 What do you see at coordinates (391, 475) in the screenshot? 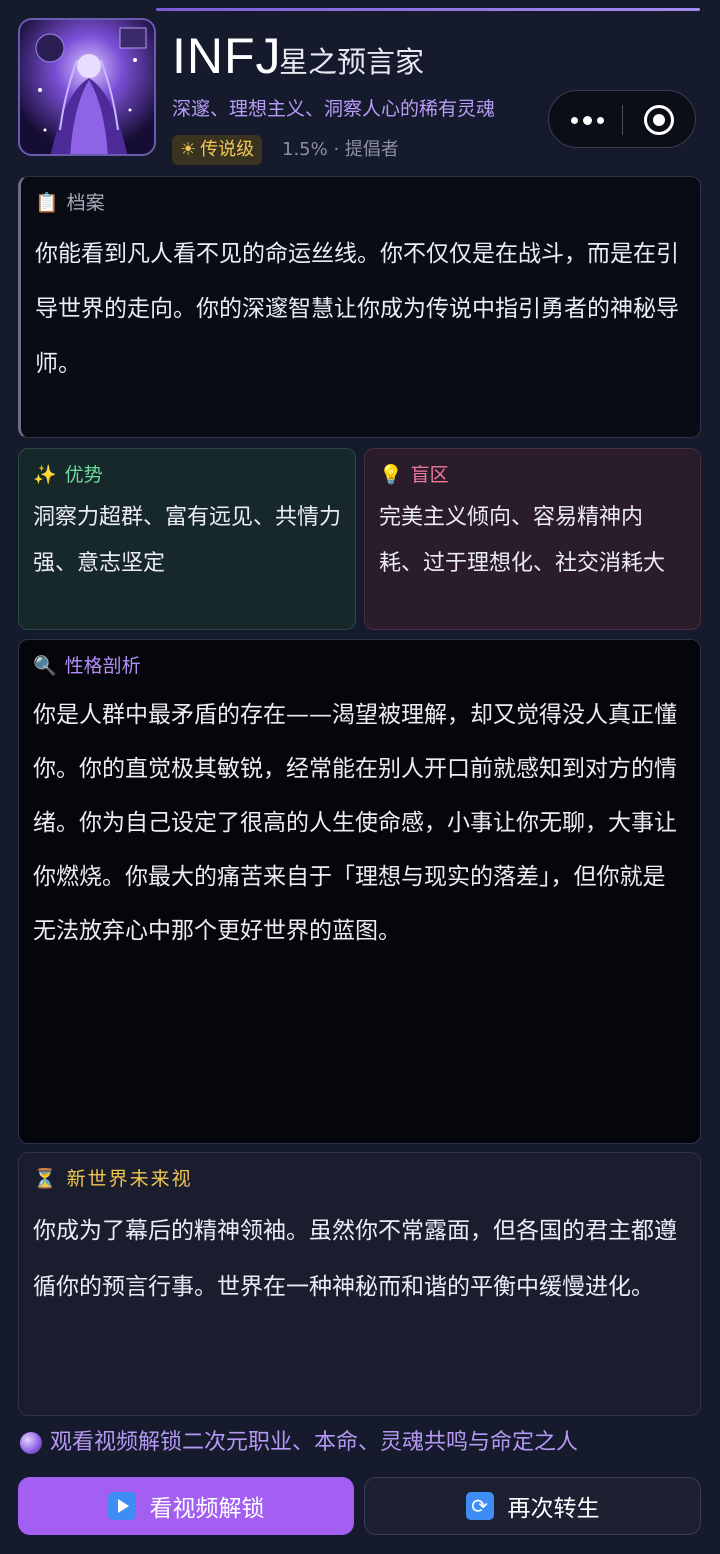
I see `lightbulb-icon: 💡` at bounding box center [391, 475].